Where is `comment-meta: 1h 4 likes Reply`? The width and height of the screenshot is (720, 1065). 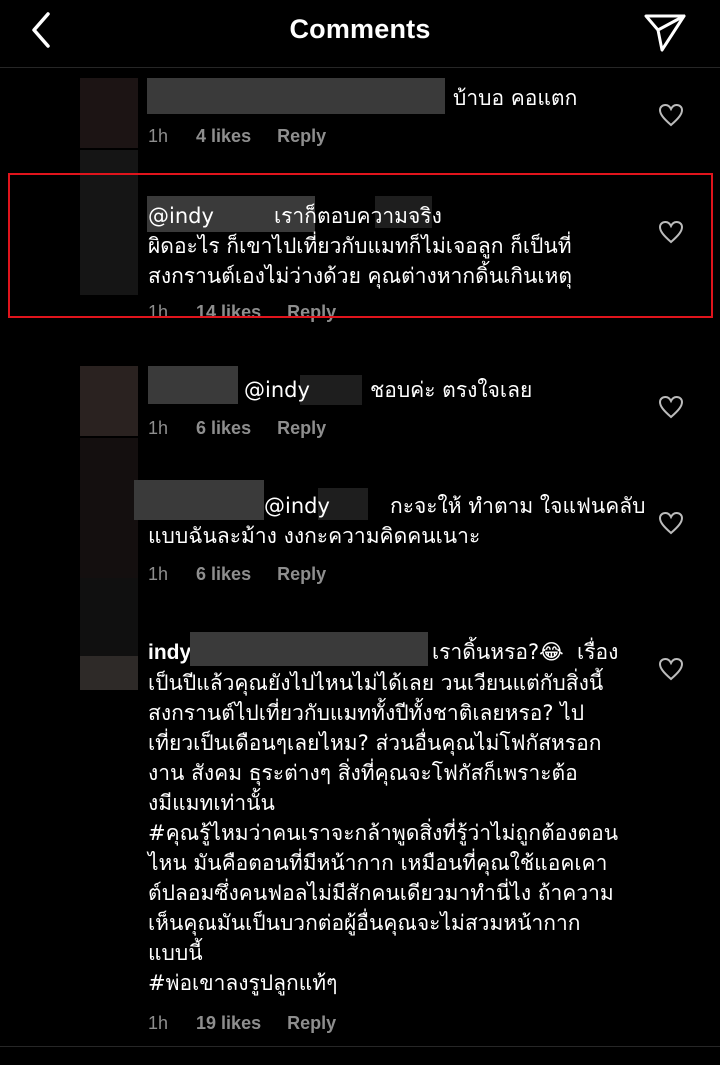 comment-meta: 1h 4 likes Reply is located at coordinates (250, 136).